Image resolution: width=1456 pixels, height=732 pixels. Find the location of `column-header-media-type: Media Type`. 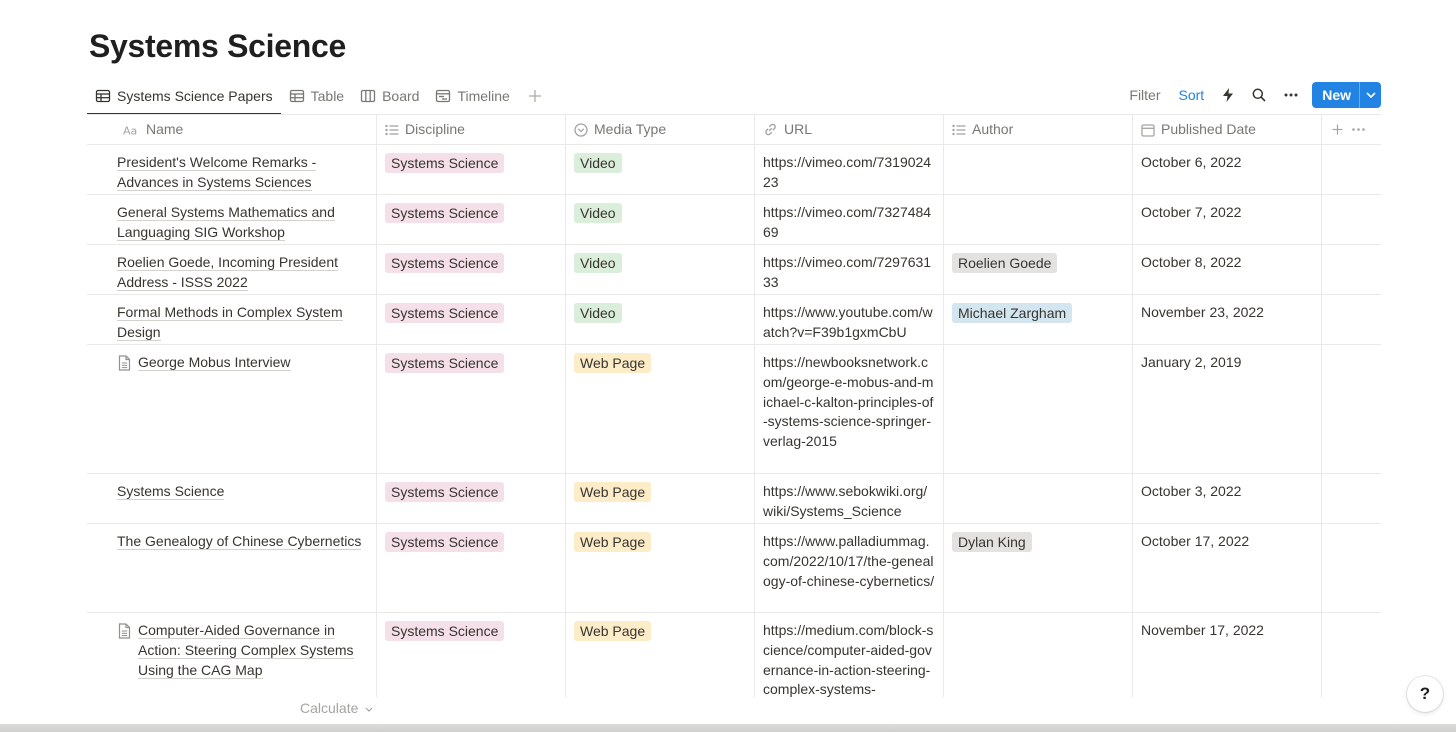

column-header-media-type: Media Type is located at coordinates (660, 129).